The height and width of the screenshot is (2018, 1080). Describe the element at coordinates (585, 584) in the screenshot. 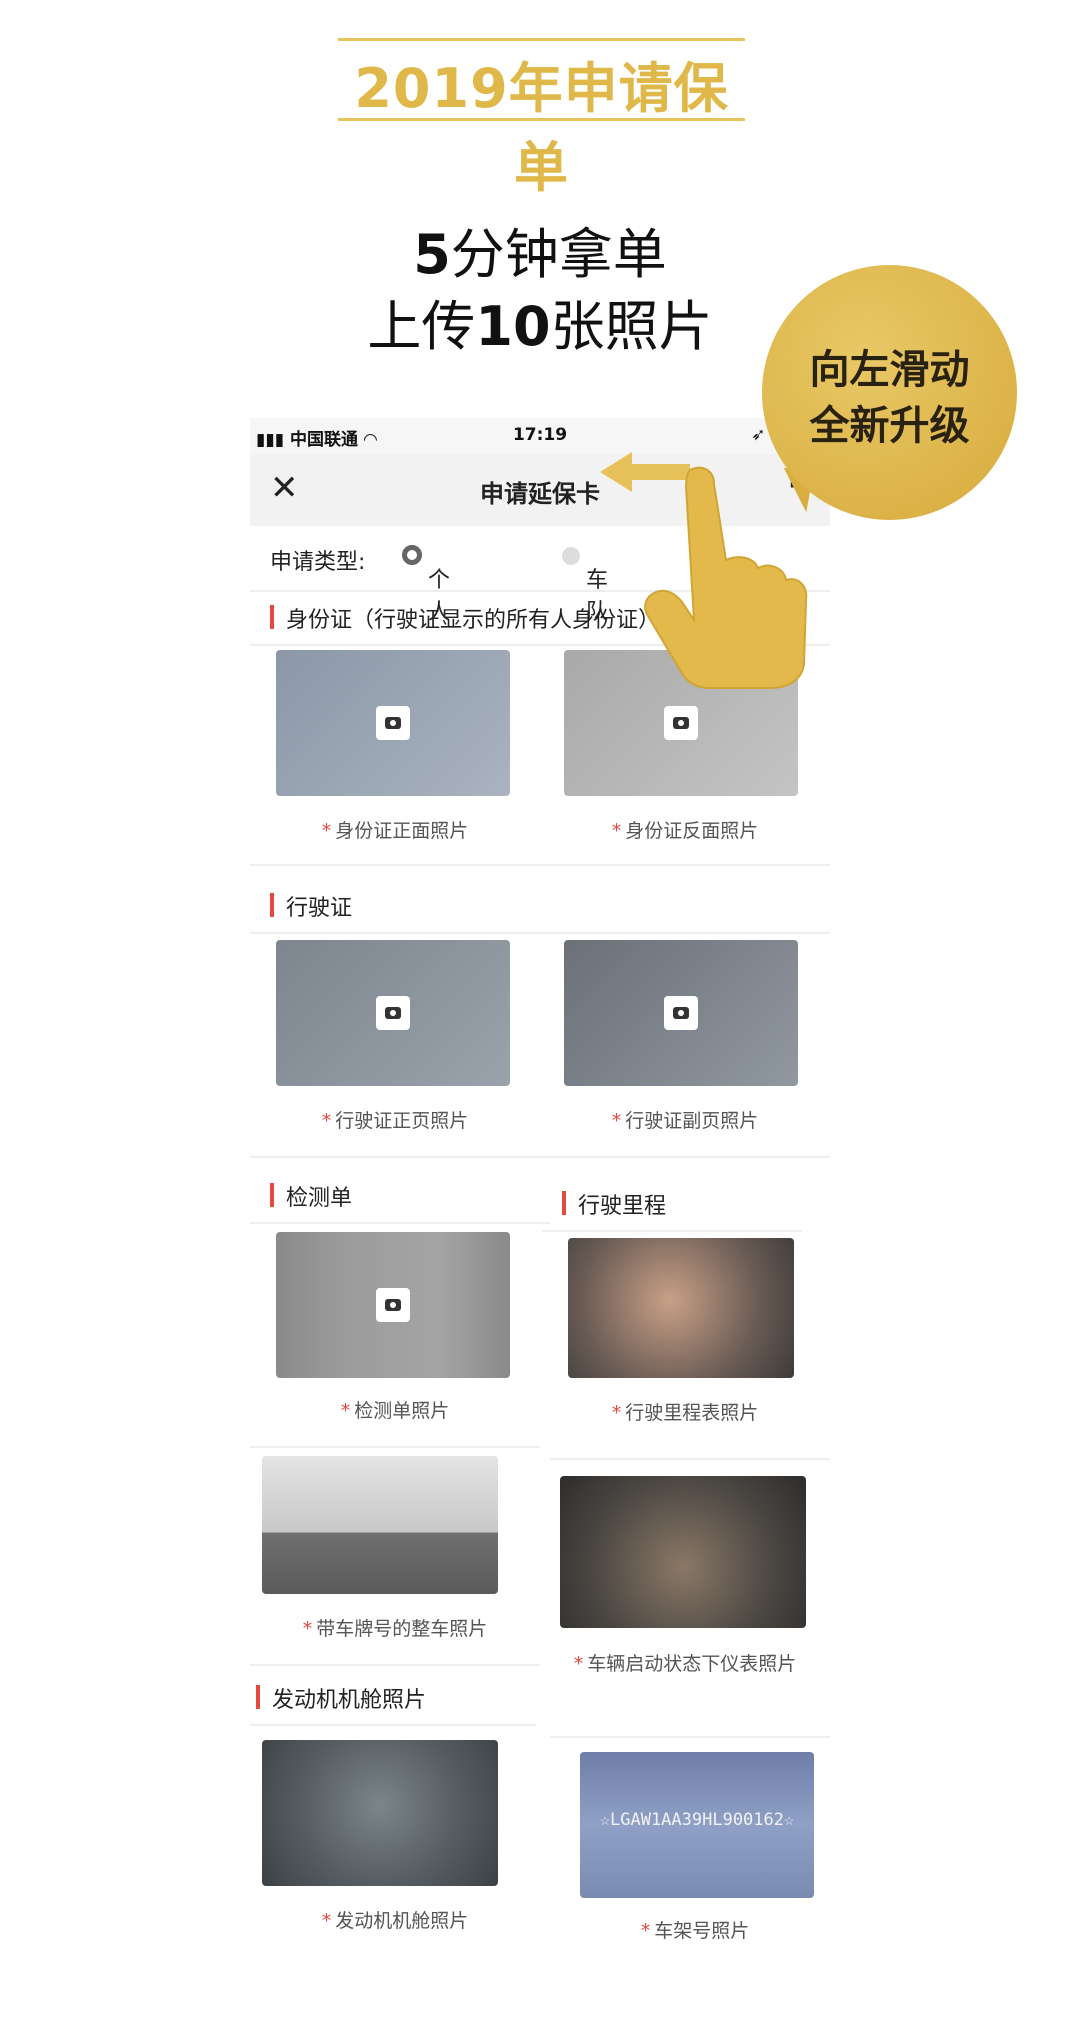

I see `radio-fleet: 车队` at that location.